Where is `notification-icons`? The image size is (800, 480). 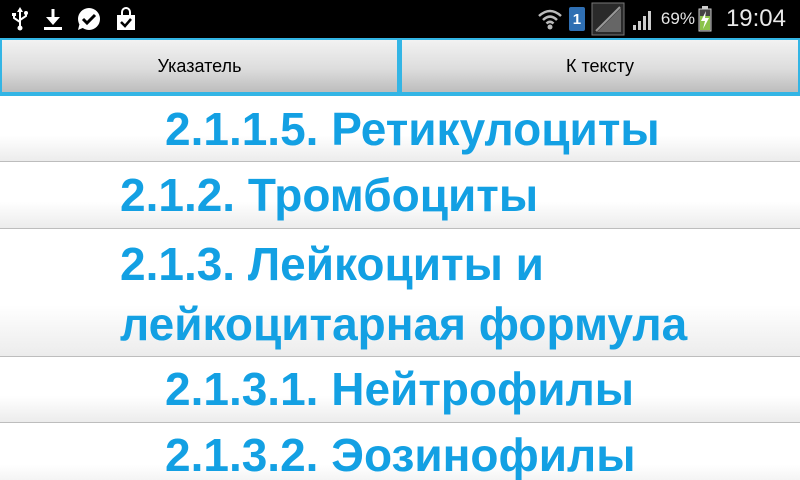
notification-icons is located at coordinates (80, 19).